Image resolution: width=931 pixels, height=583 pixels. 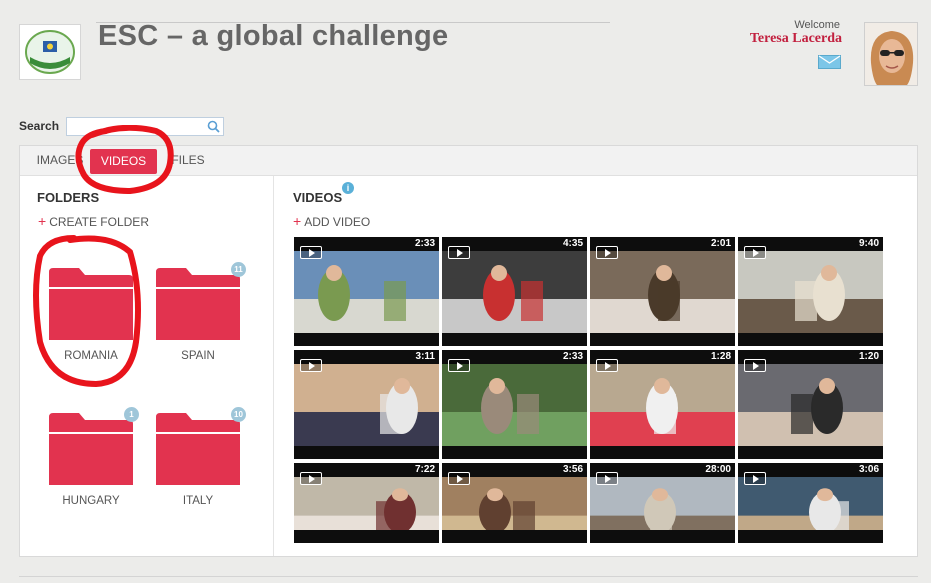 What do you see at coordinates (718, 469) in the screenshot?
I see `video-duration: 28:00` at bounding box center [718, 469].